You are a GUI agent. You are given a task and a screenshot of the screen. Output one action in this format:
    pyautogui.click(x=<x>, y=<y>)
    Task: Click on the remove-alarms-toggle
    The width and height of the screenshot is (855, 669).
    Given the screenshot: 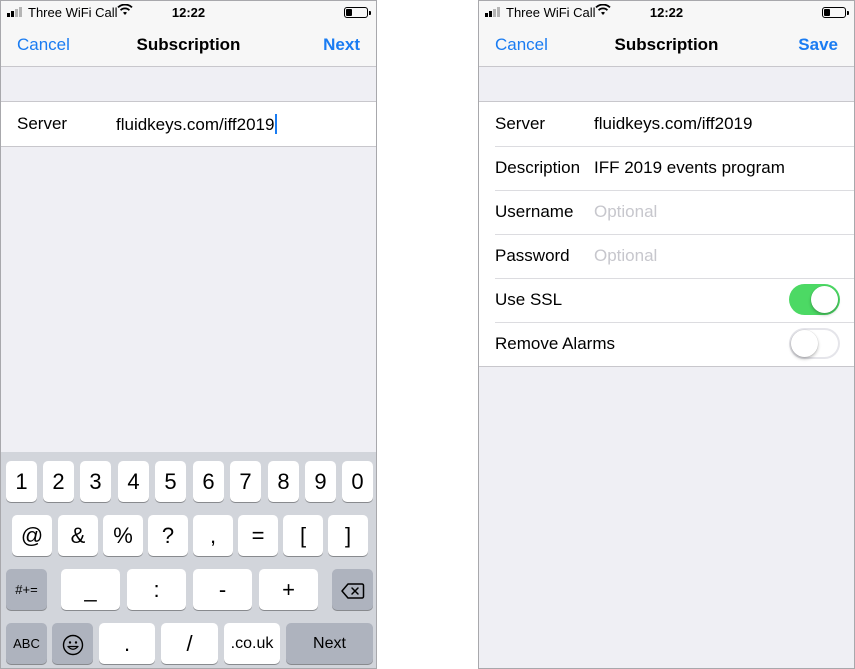 What is the action you would take?
    pyautogui.click(x=814, y=343)
    